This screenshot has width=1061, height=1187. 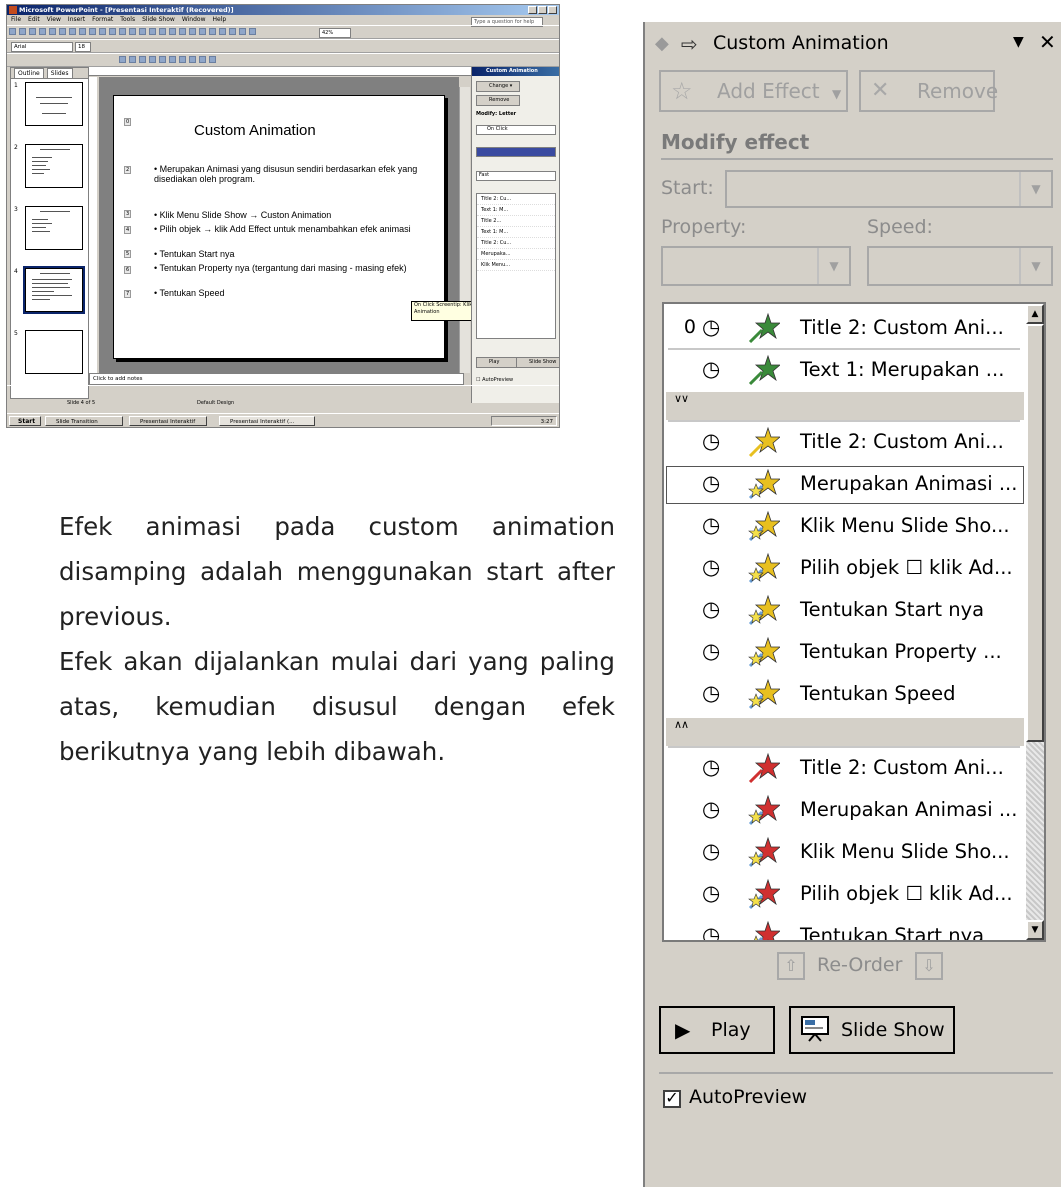 I want to click on effect-list-scrollbar: ▲ ▼, so click(x=1035, y=622).